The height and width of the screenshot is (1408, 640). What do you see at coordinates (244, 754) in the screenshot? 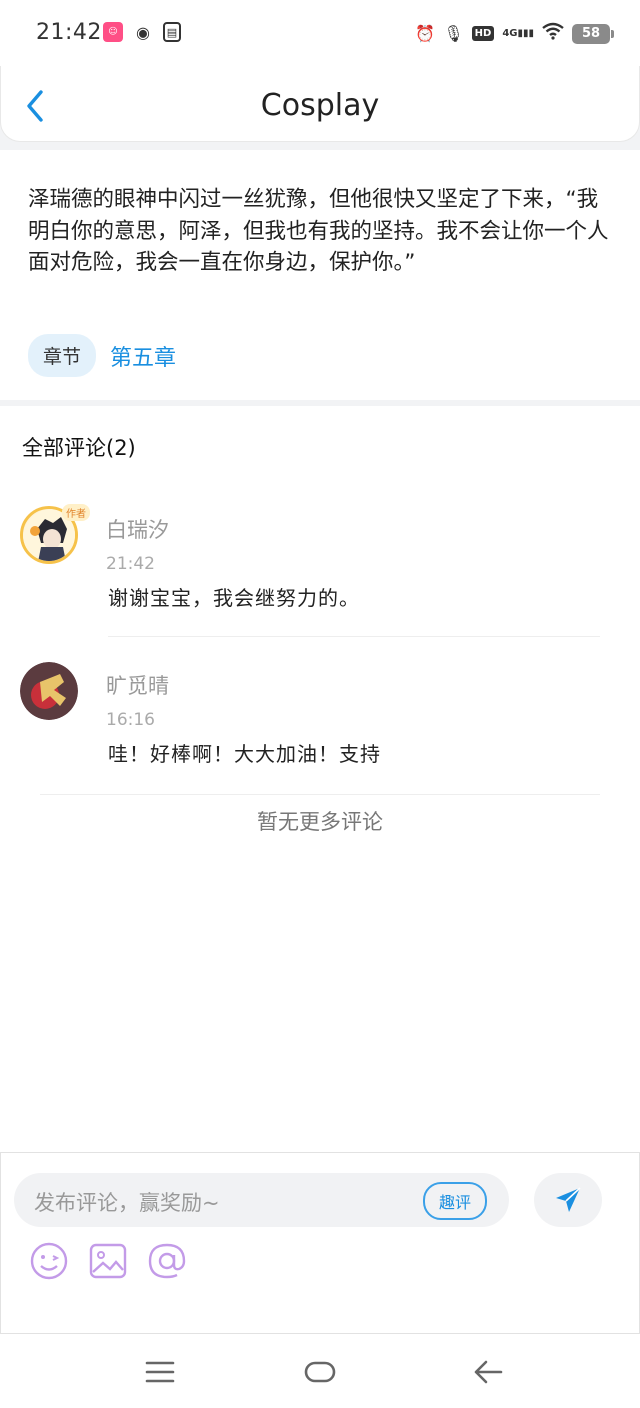
I see `comment-text: 哇！好棒啊！大大加油！支持` at bounding box center [244, 754].